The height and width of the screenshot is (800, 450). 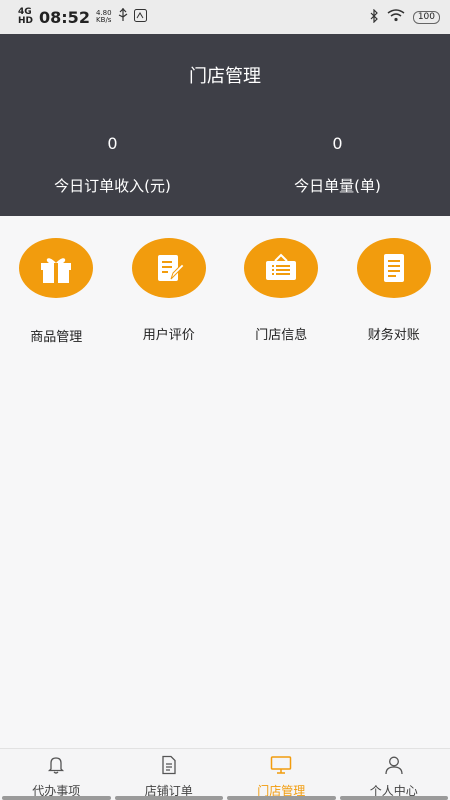 What do you see at coordinates (169, 767) in the screenshot?
I see `order-doc-icon` at bounding box center [169, 767].